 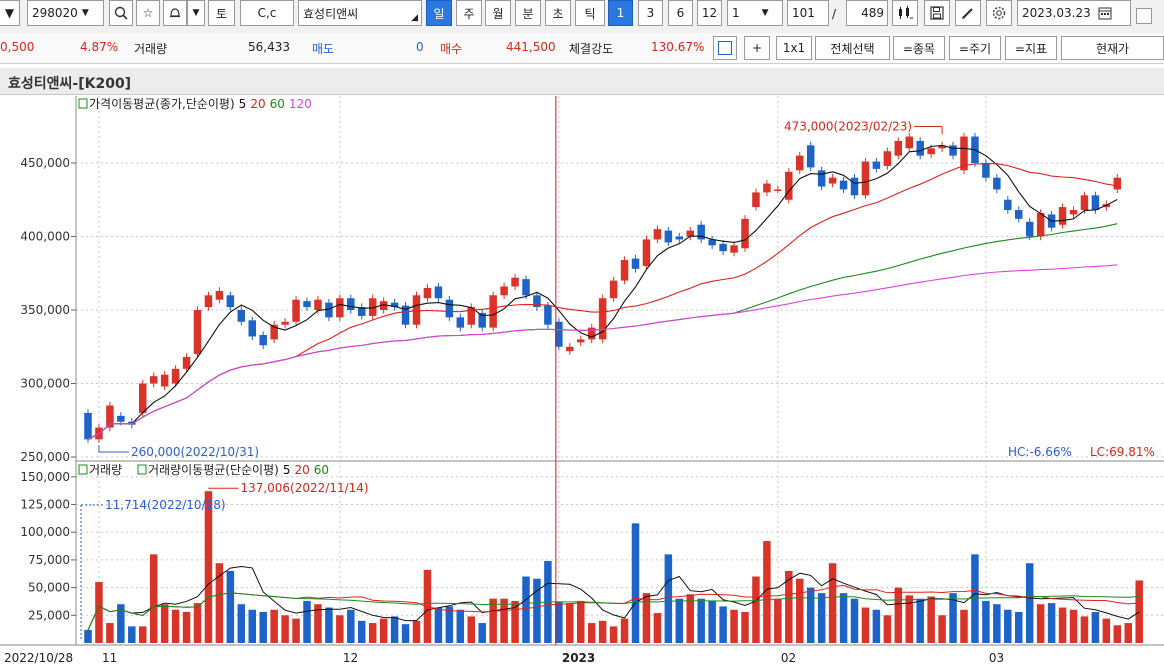 I want to click on legend-ma20: 20, so click(x=257, y=104).